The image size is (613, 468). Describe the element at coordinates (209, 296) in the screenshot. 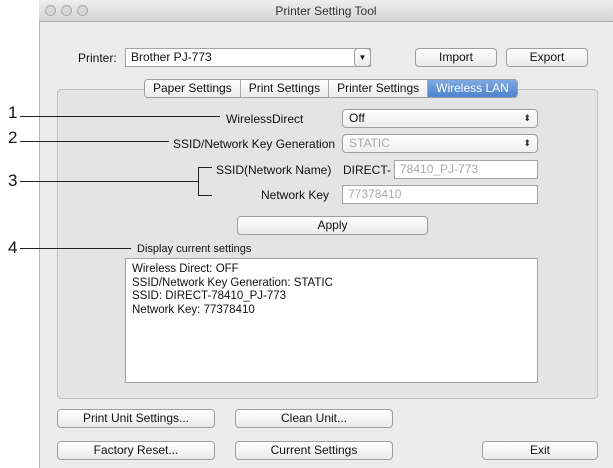

I see `current-settings-line: SSID: DIRECT-78410_PJ-773` at that location.